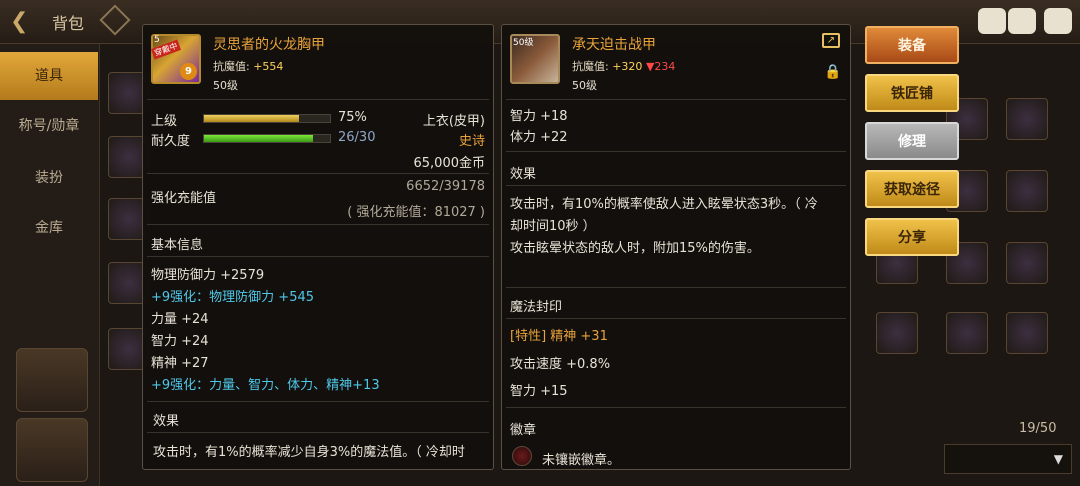 This screenshot has width=1080, height=486. I want to click on seal-line: 智力 +15, so click(539, 391).